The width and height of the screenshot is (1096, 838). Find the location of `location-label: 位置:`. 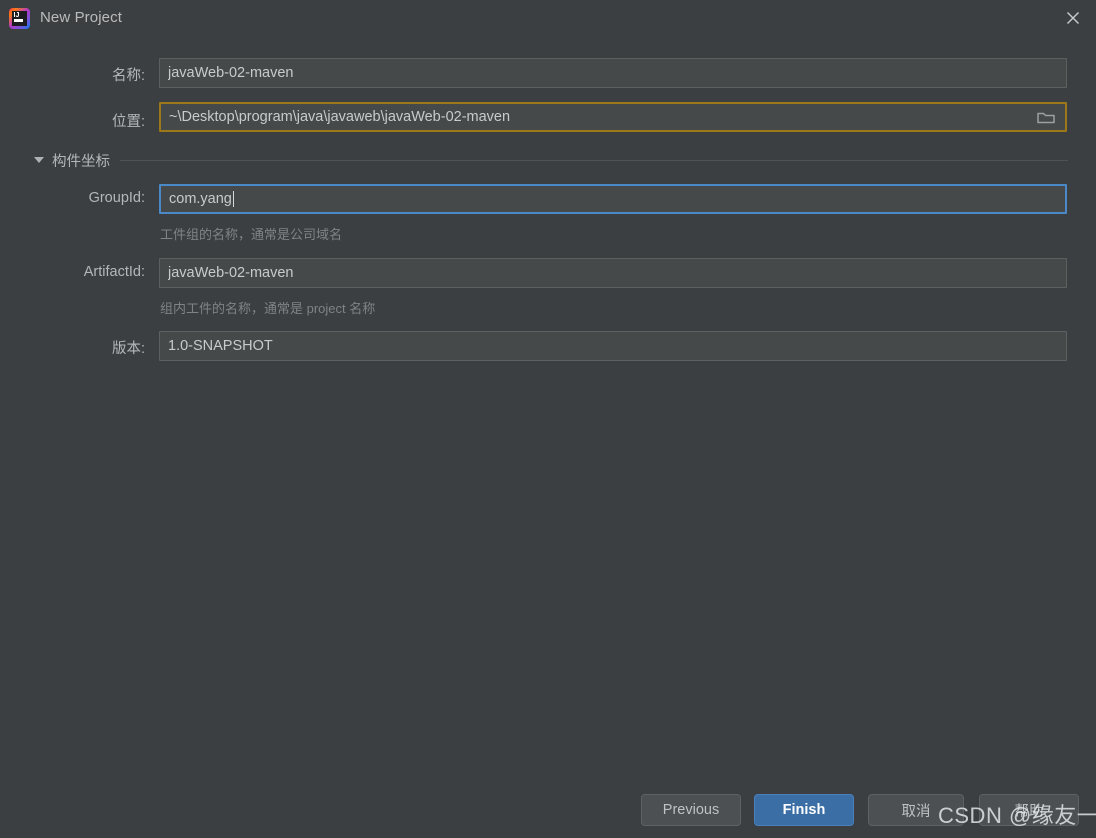

location-label: 位置: is located at coordinates (128, 122).